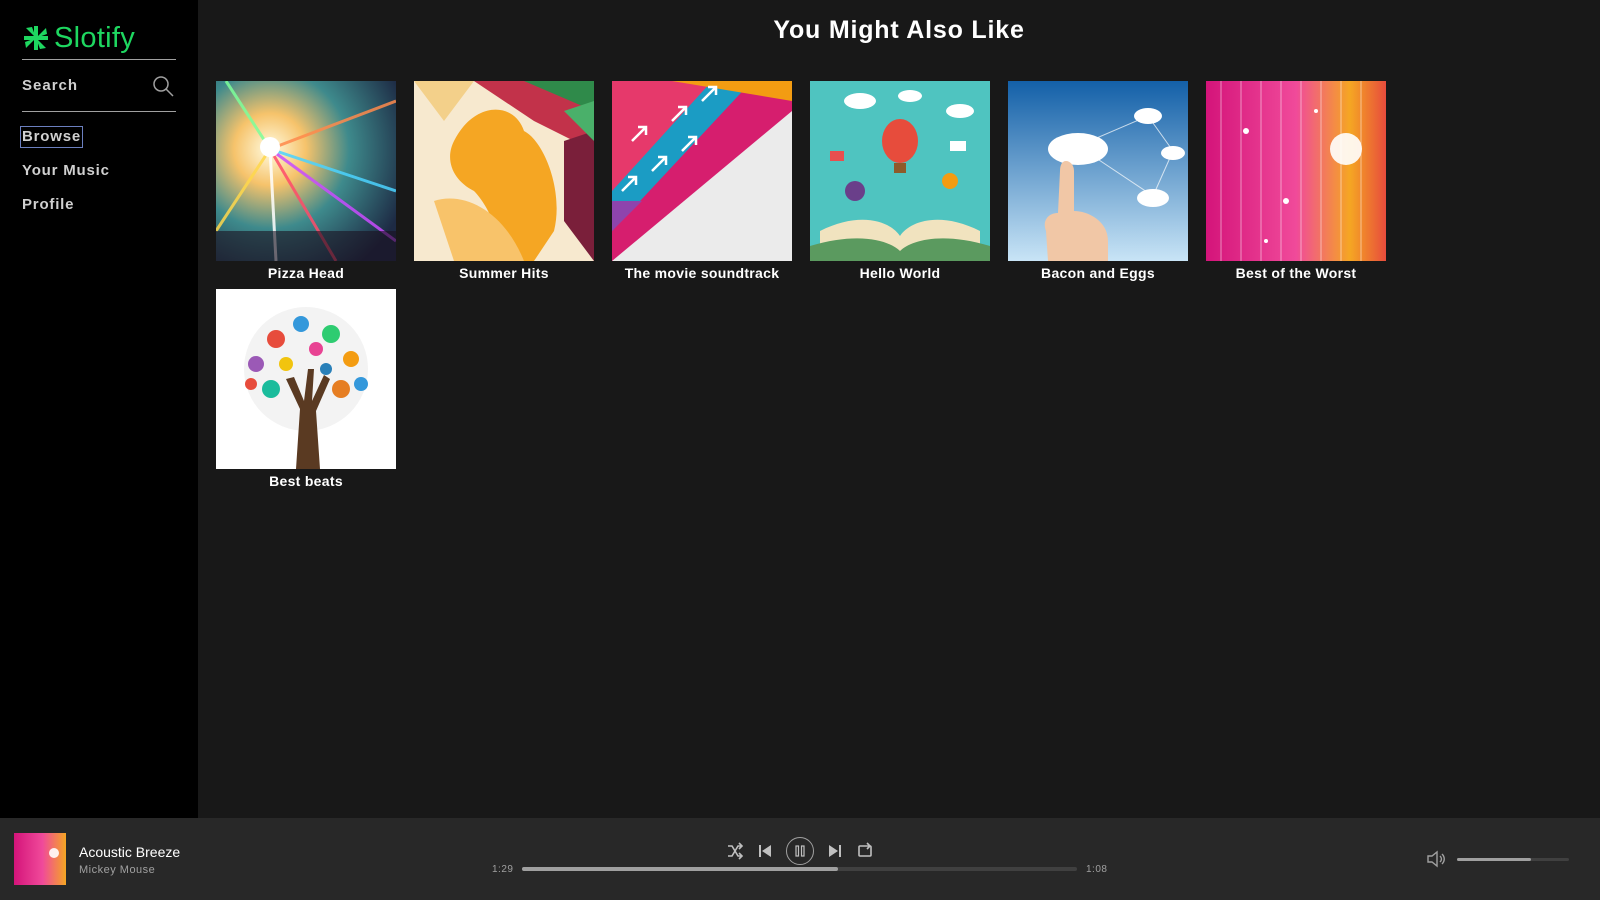 The height and width of the screenshot is (900, 1600). What do you see at coordinates (680, 869) in the screenshot?
I see `progress-fill` at bounding box center [680, 869].